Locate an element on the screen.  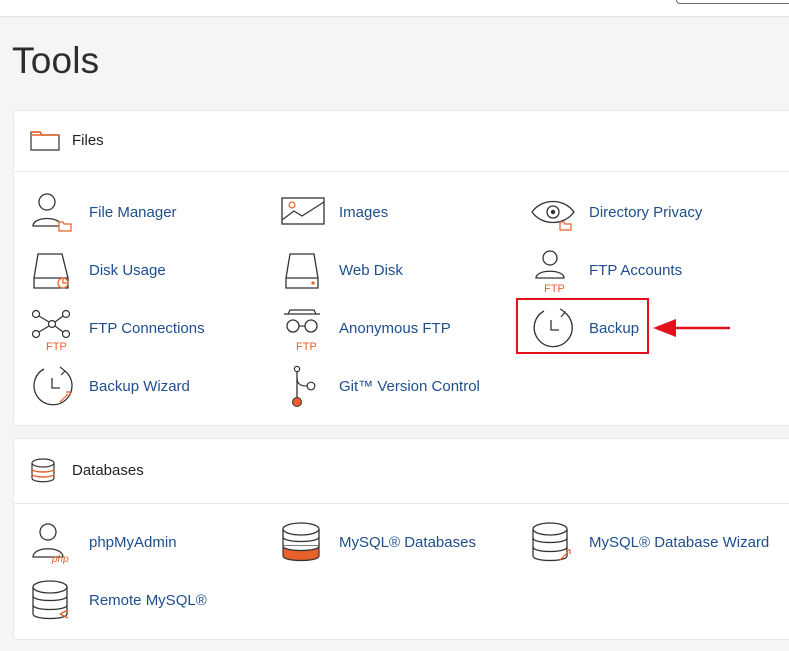
tool-ftp-accounts: FTP FTP Accounts is located at coordinates (650, 271).